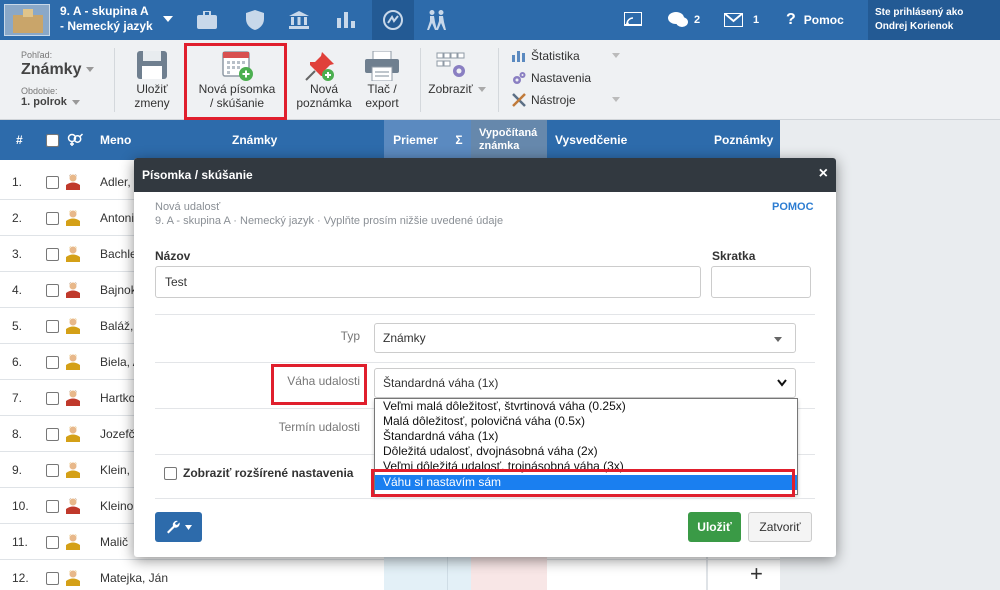 This screenshot has width=1000, height=590. Describe the element at coordinates (707, 575) in the screenshot. I see `notes-divider` at that location.